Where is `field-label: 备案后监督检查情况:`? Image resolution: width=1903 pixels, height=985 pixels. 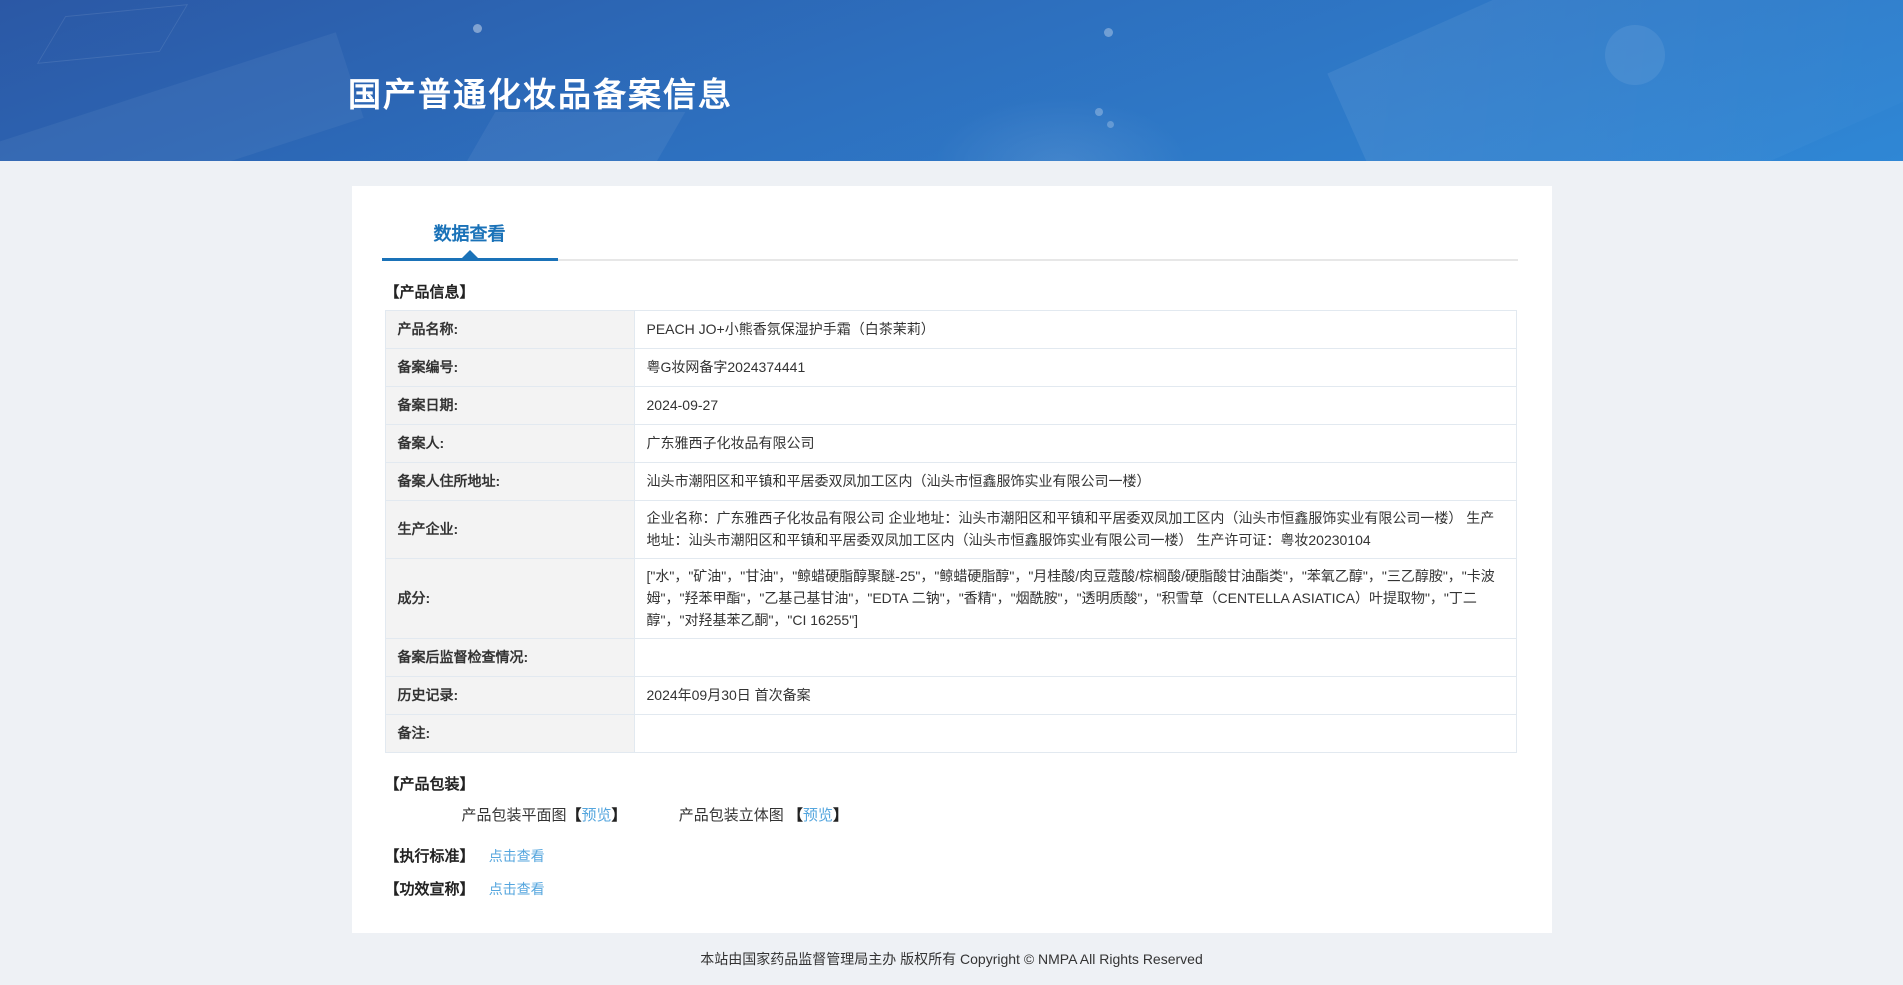
field-label: 备案后监督检查情况: is located at coordinates (509, 658).